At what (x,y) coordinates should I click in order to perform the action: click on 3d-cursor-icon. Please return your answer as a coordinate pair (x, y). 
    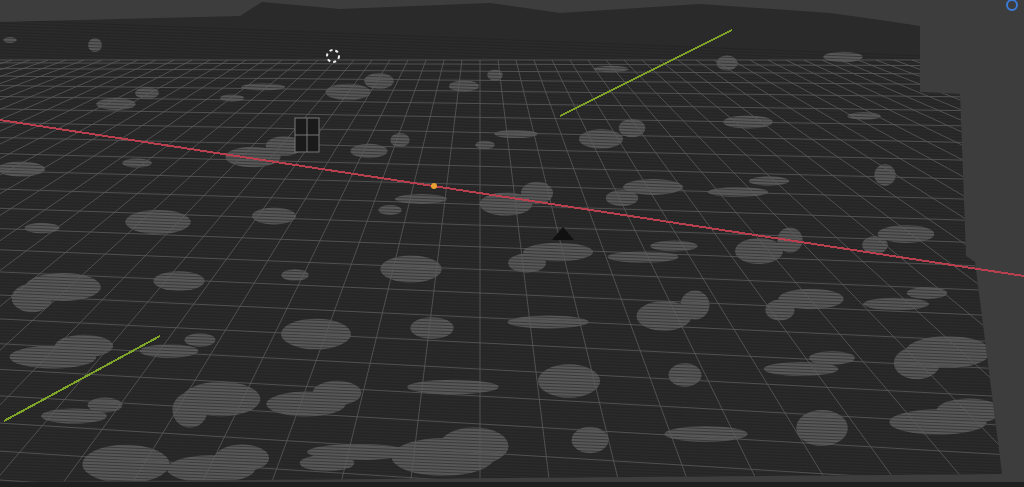
    Looking at the image, I should click on (333, 56).